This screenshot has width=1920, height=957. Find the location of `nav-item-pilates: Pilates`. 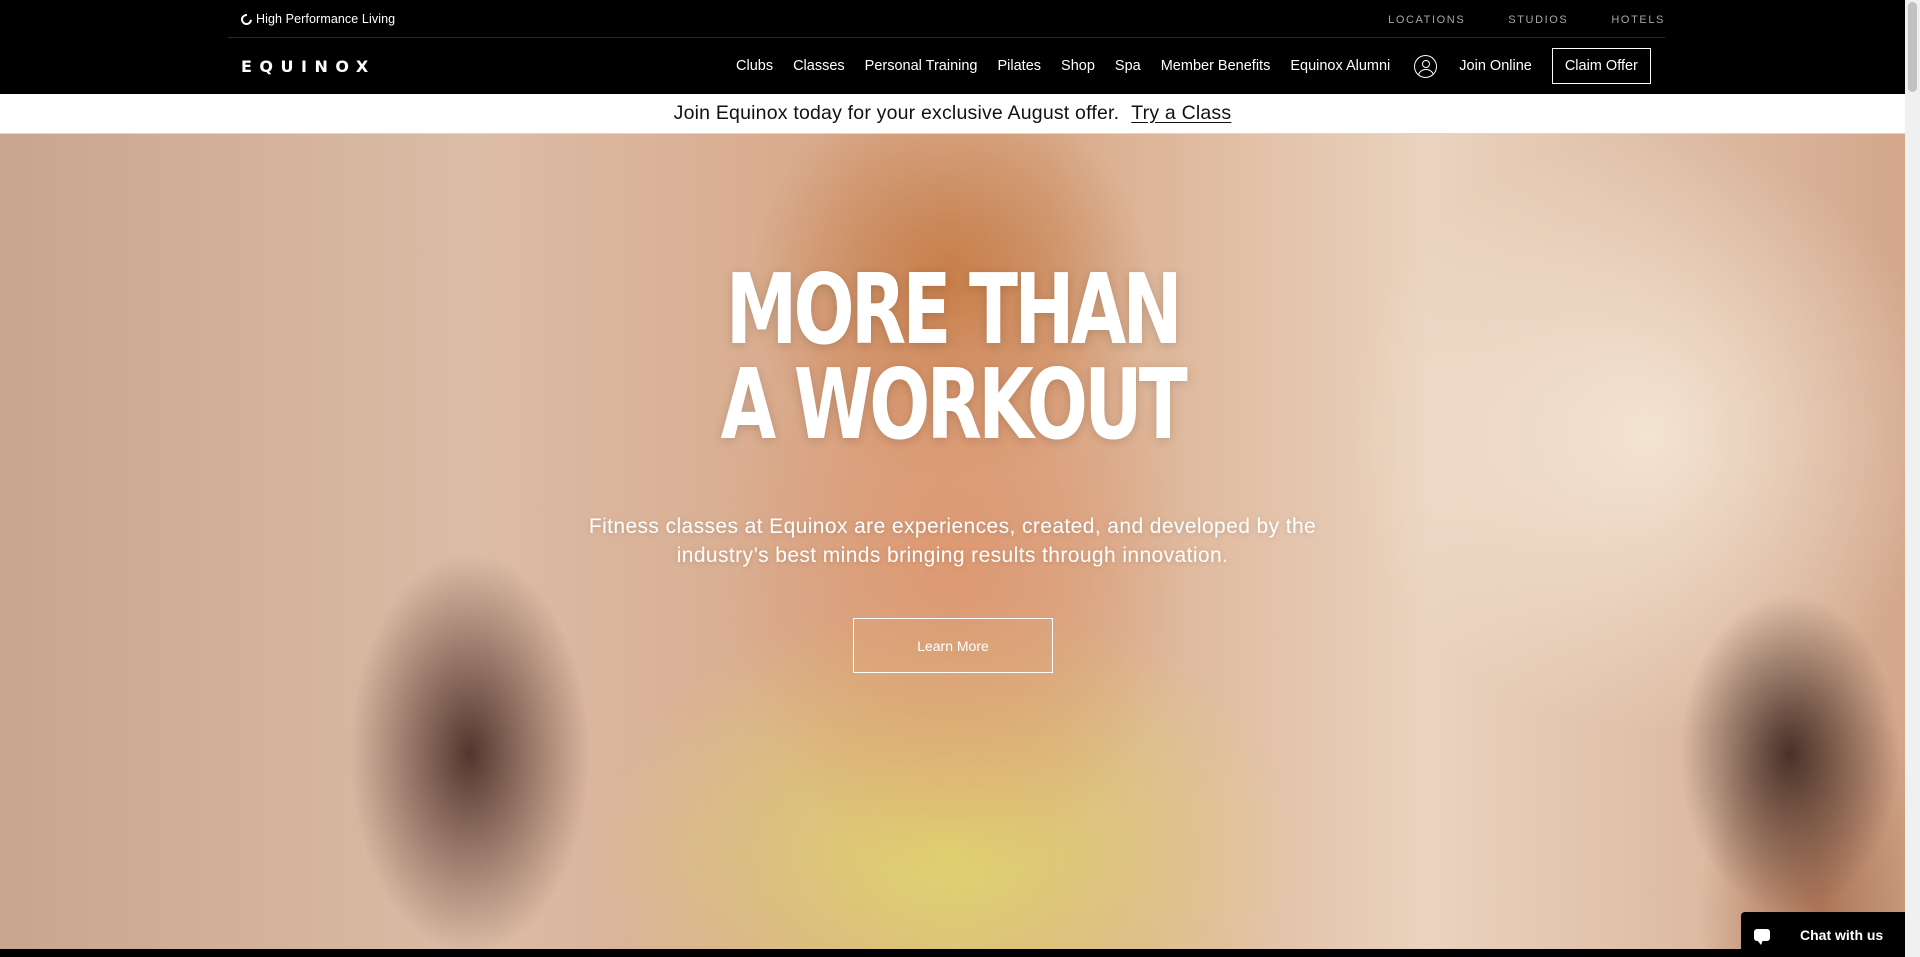

nav-item-pilates: Pilates is located at coordinates (1020, 66).